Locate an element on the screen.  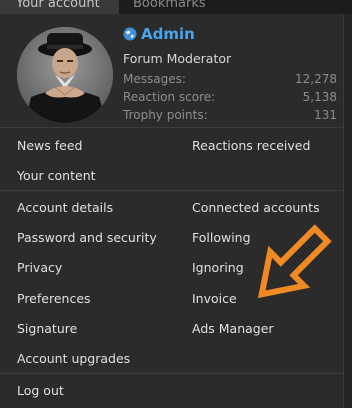
tab-your-account: Your account is located at coordinates (59, 7).